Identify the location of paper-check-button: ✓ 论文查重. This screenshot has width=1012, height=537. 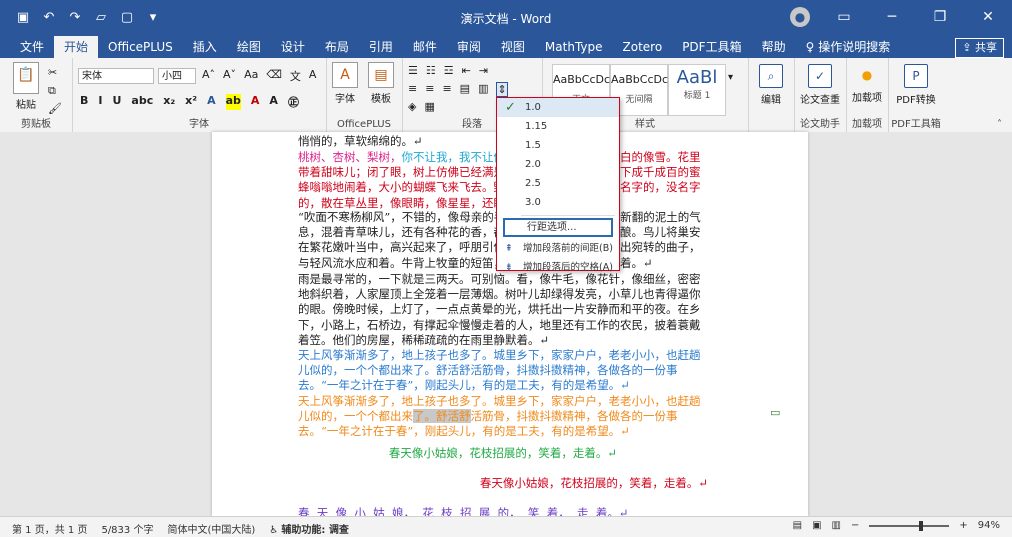
(820, 85).